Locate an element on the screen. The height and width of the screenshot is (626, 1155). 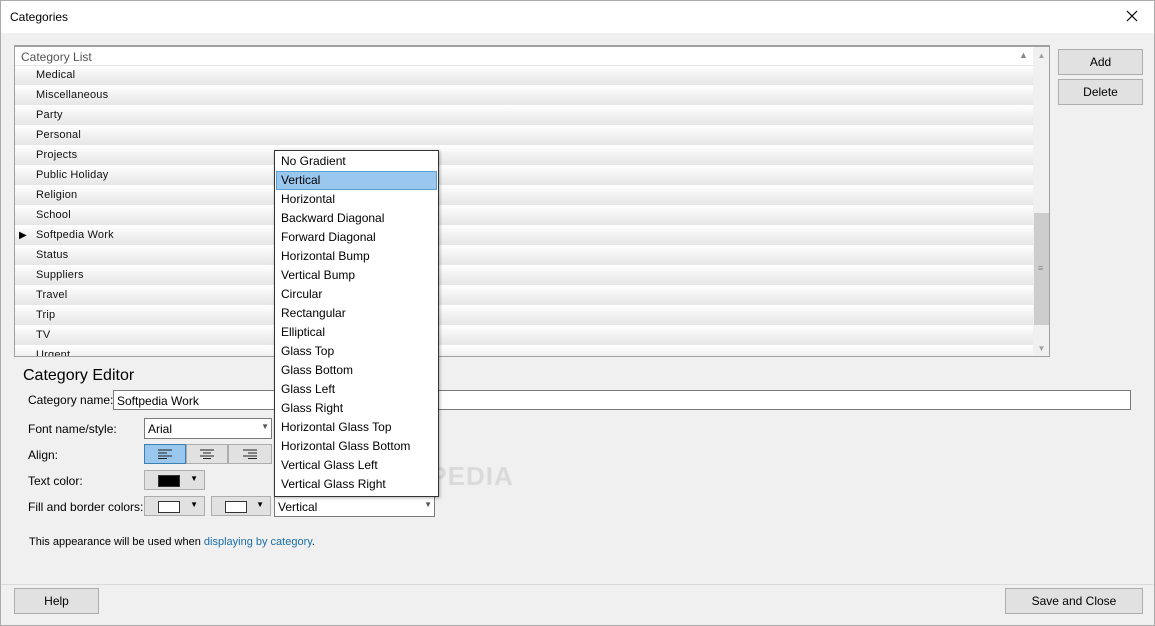
align-right-button is located at coordinates (250, 454).